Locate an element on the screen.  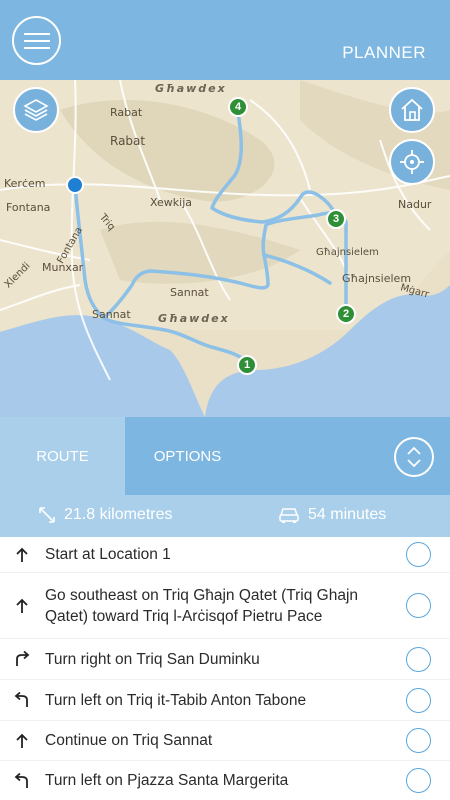
step-text: Start at Location 1 is located at coordinates (108, 554).